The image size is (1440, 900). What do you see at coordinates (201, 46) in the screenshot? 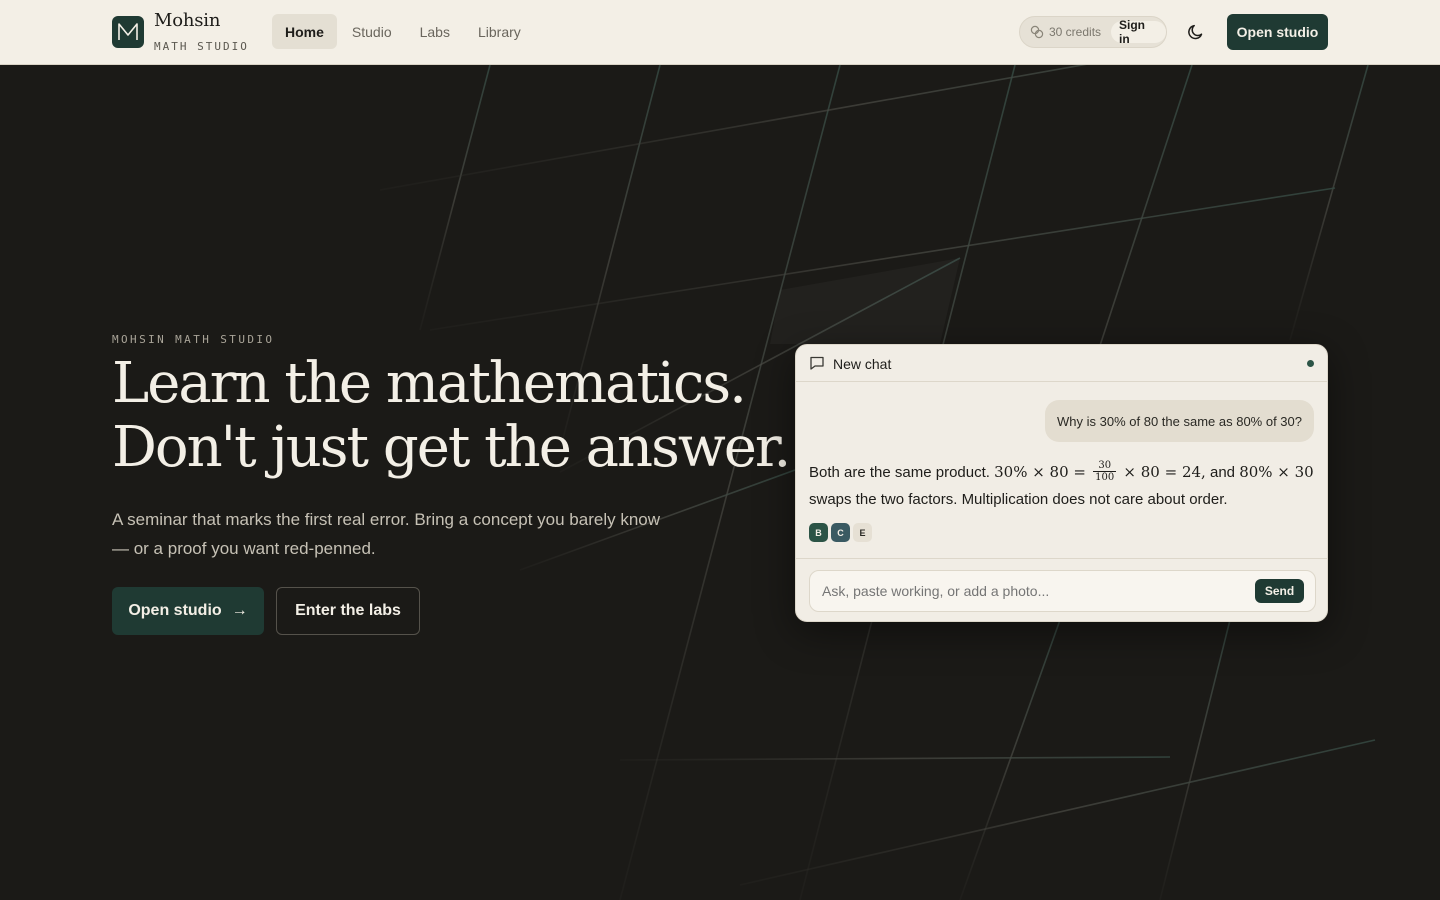
I see `brand-subtitle: MATH STUDIO` at bounding box center [201, 46].